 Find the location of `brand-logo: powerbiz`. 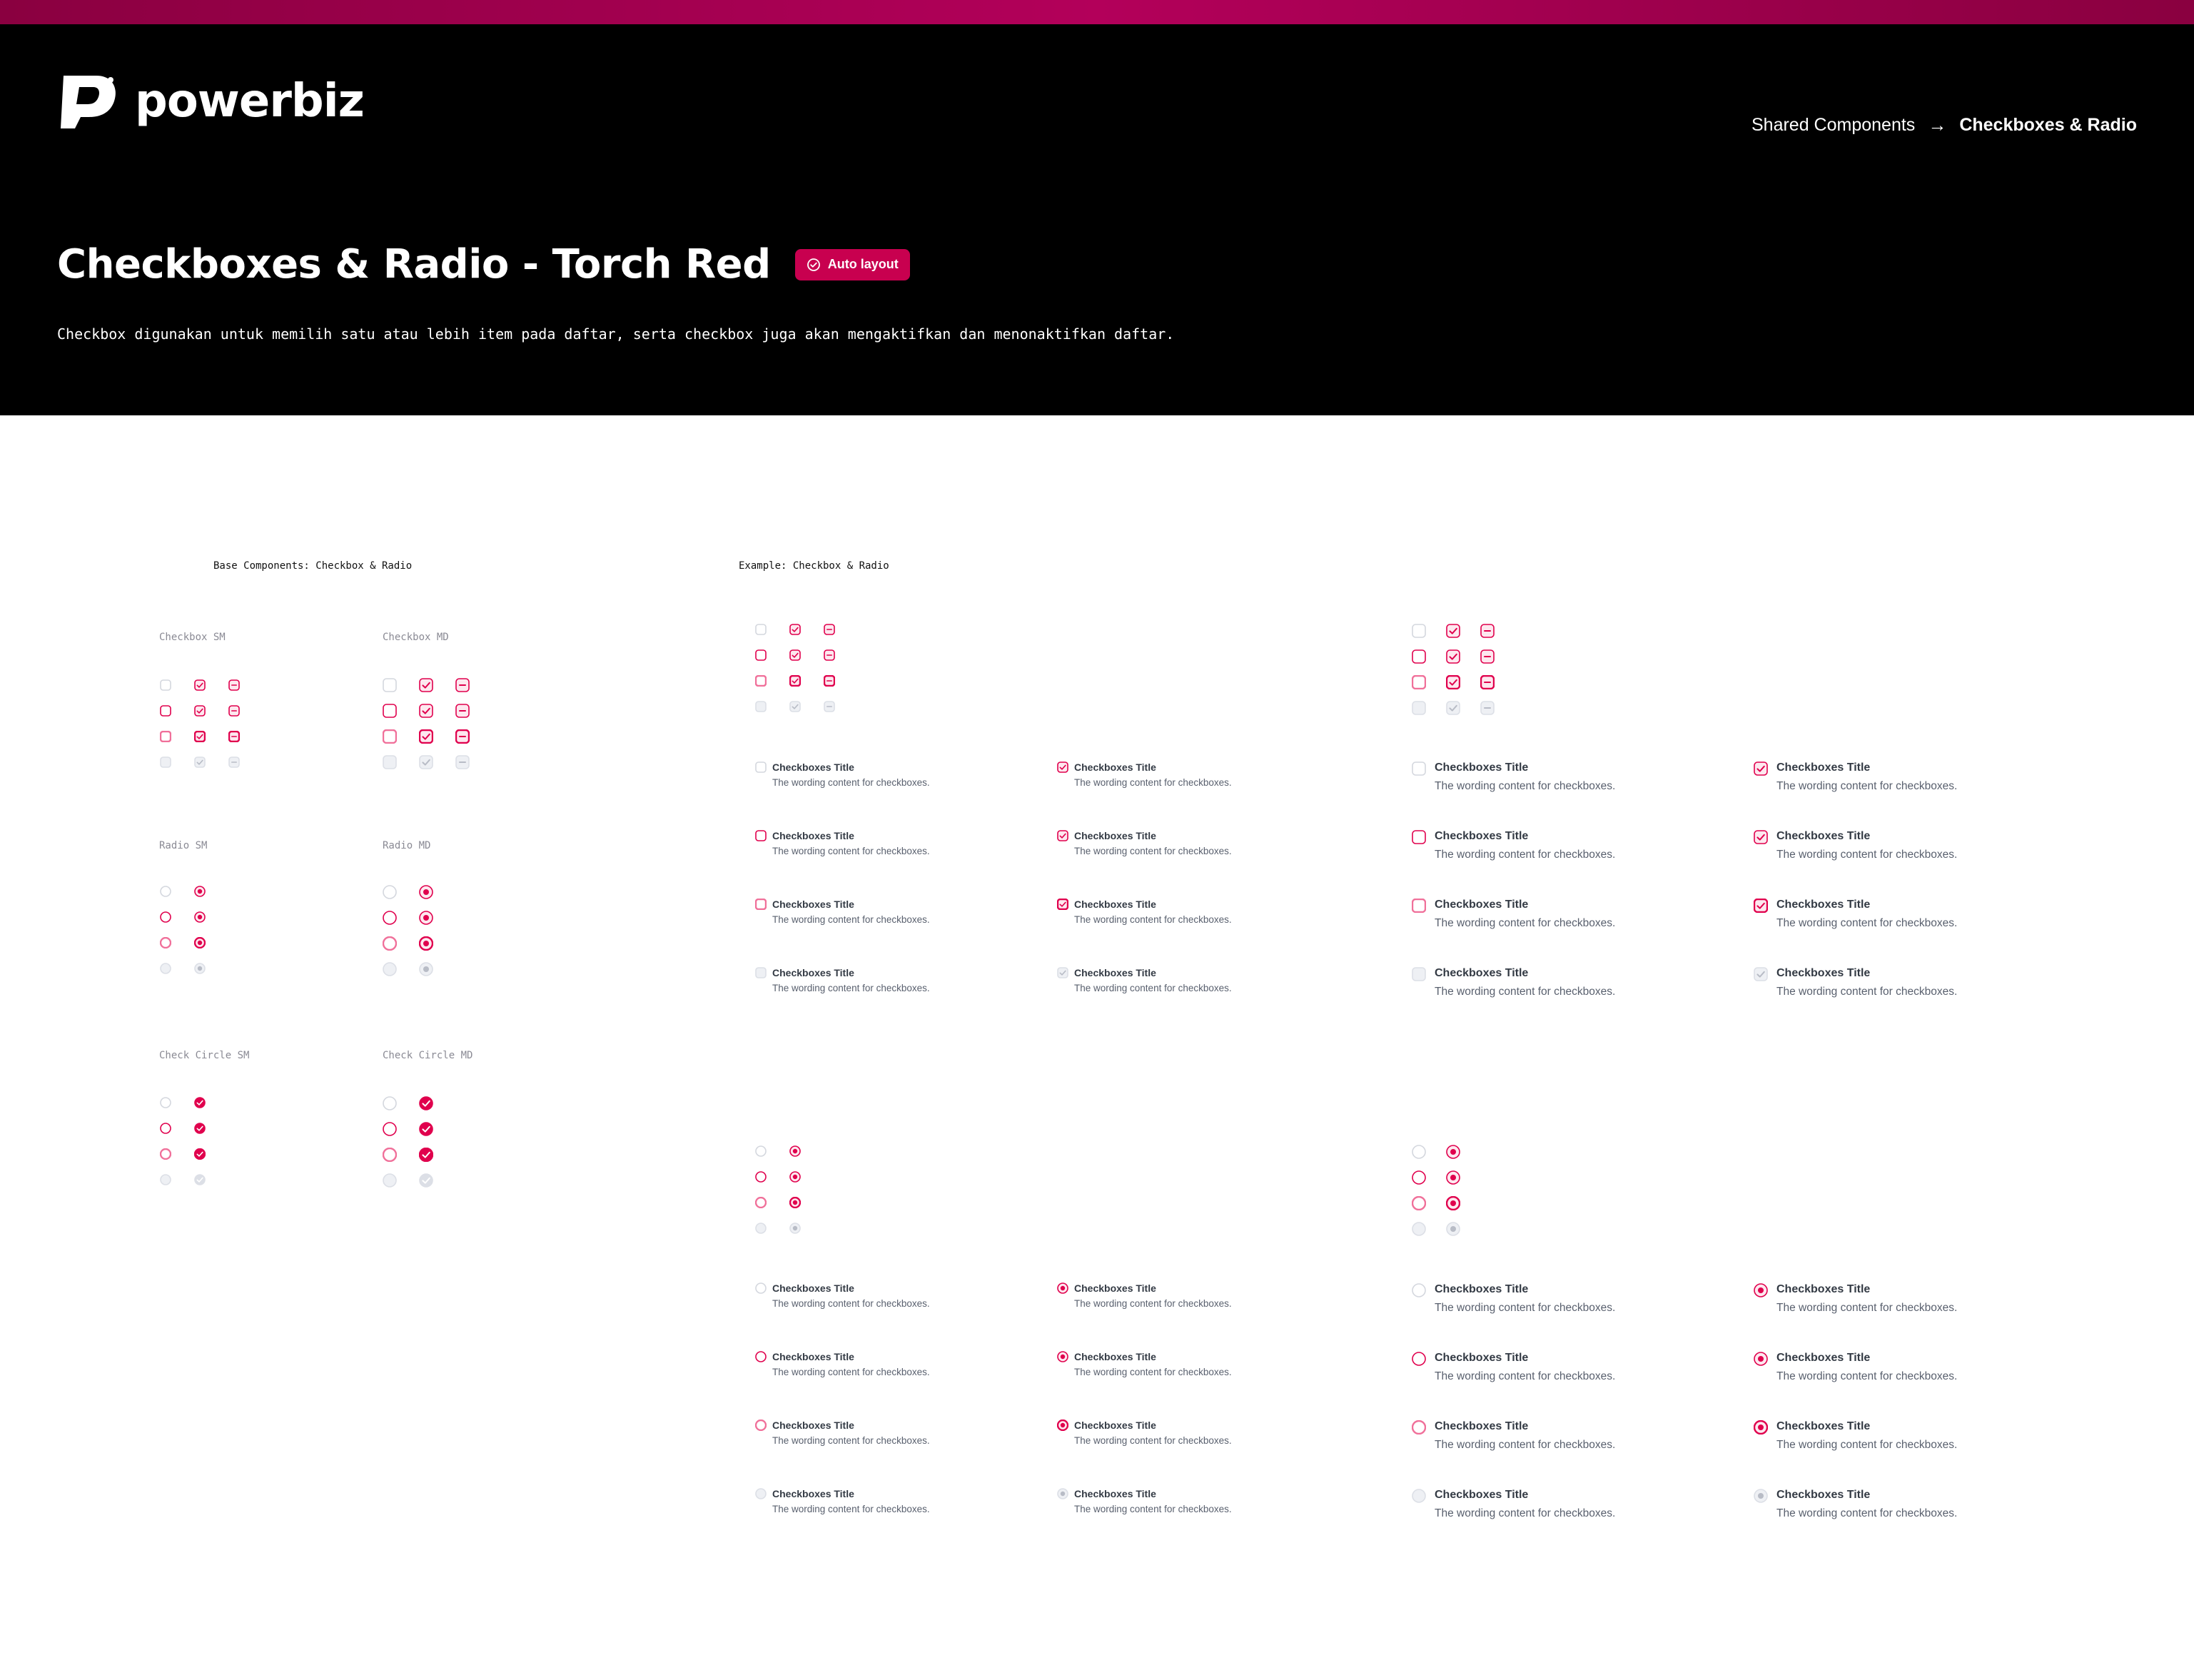

brand-logo: powerbiz is located at coordinates (211, 101).